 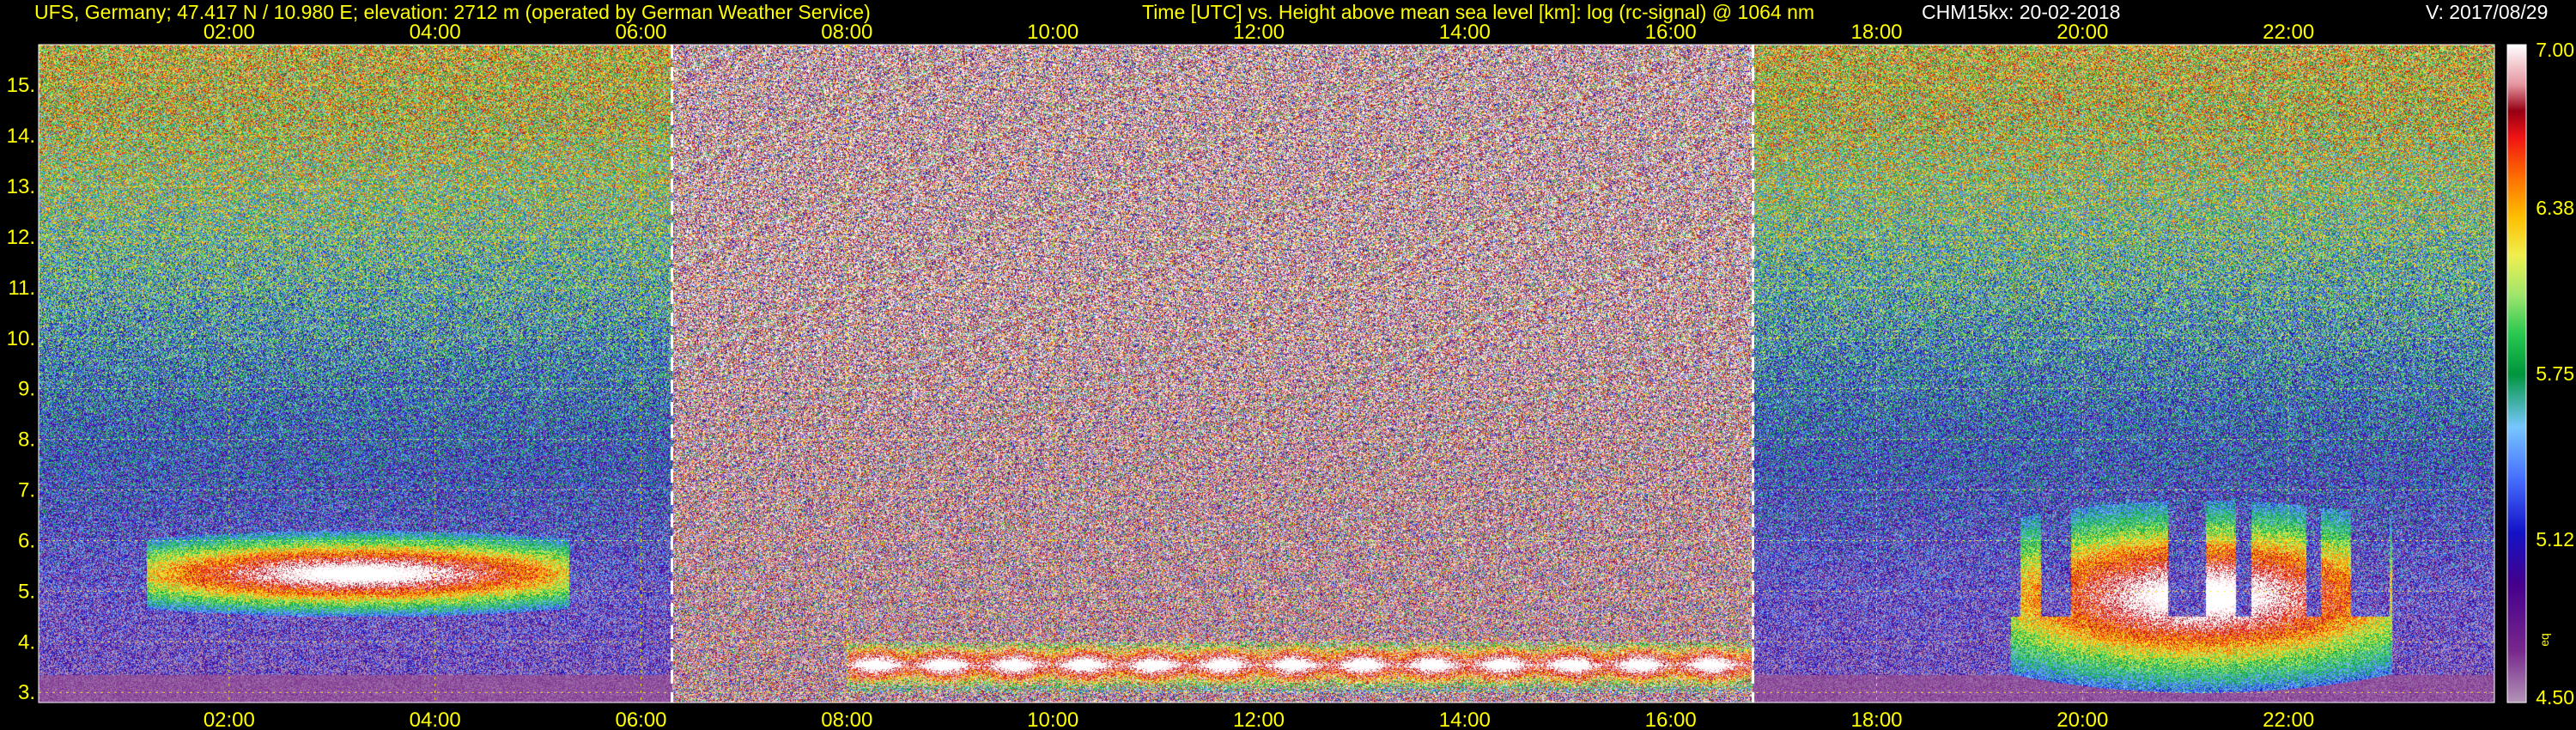 What do you see at coordinates (1465, 32) in the screenshot?
I see `x-tick-label-top: 14:00` at bounding box center [1465, 32].